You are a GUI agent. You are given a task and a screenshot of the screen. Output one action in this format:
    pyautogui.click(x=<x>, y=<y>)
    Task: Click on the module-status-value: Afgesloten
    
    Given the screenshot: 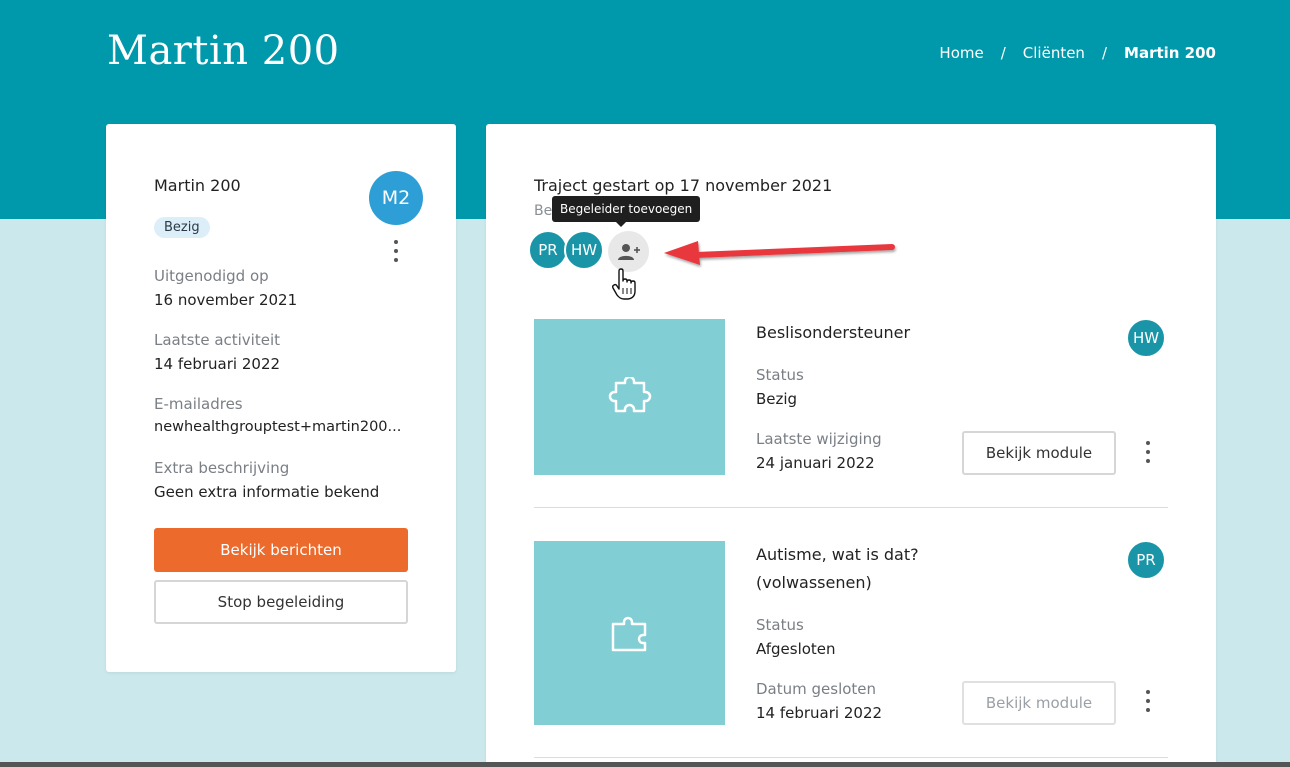 What is the action you would take?
    pyautogui.click(x=796, y=649)
    